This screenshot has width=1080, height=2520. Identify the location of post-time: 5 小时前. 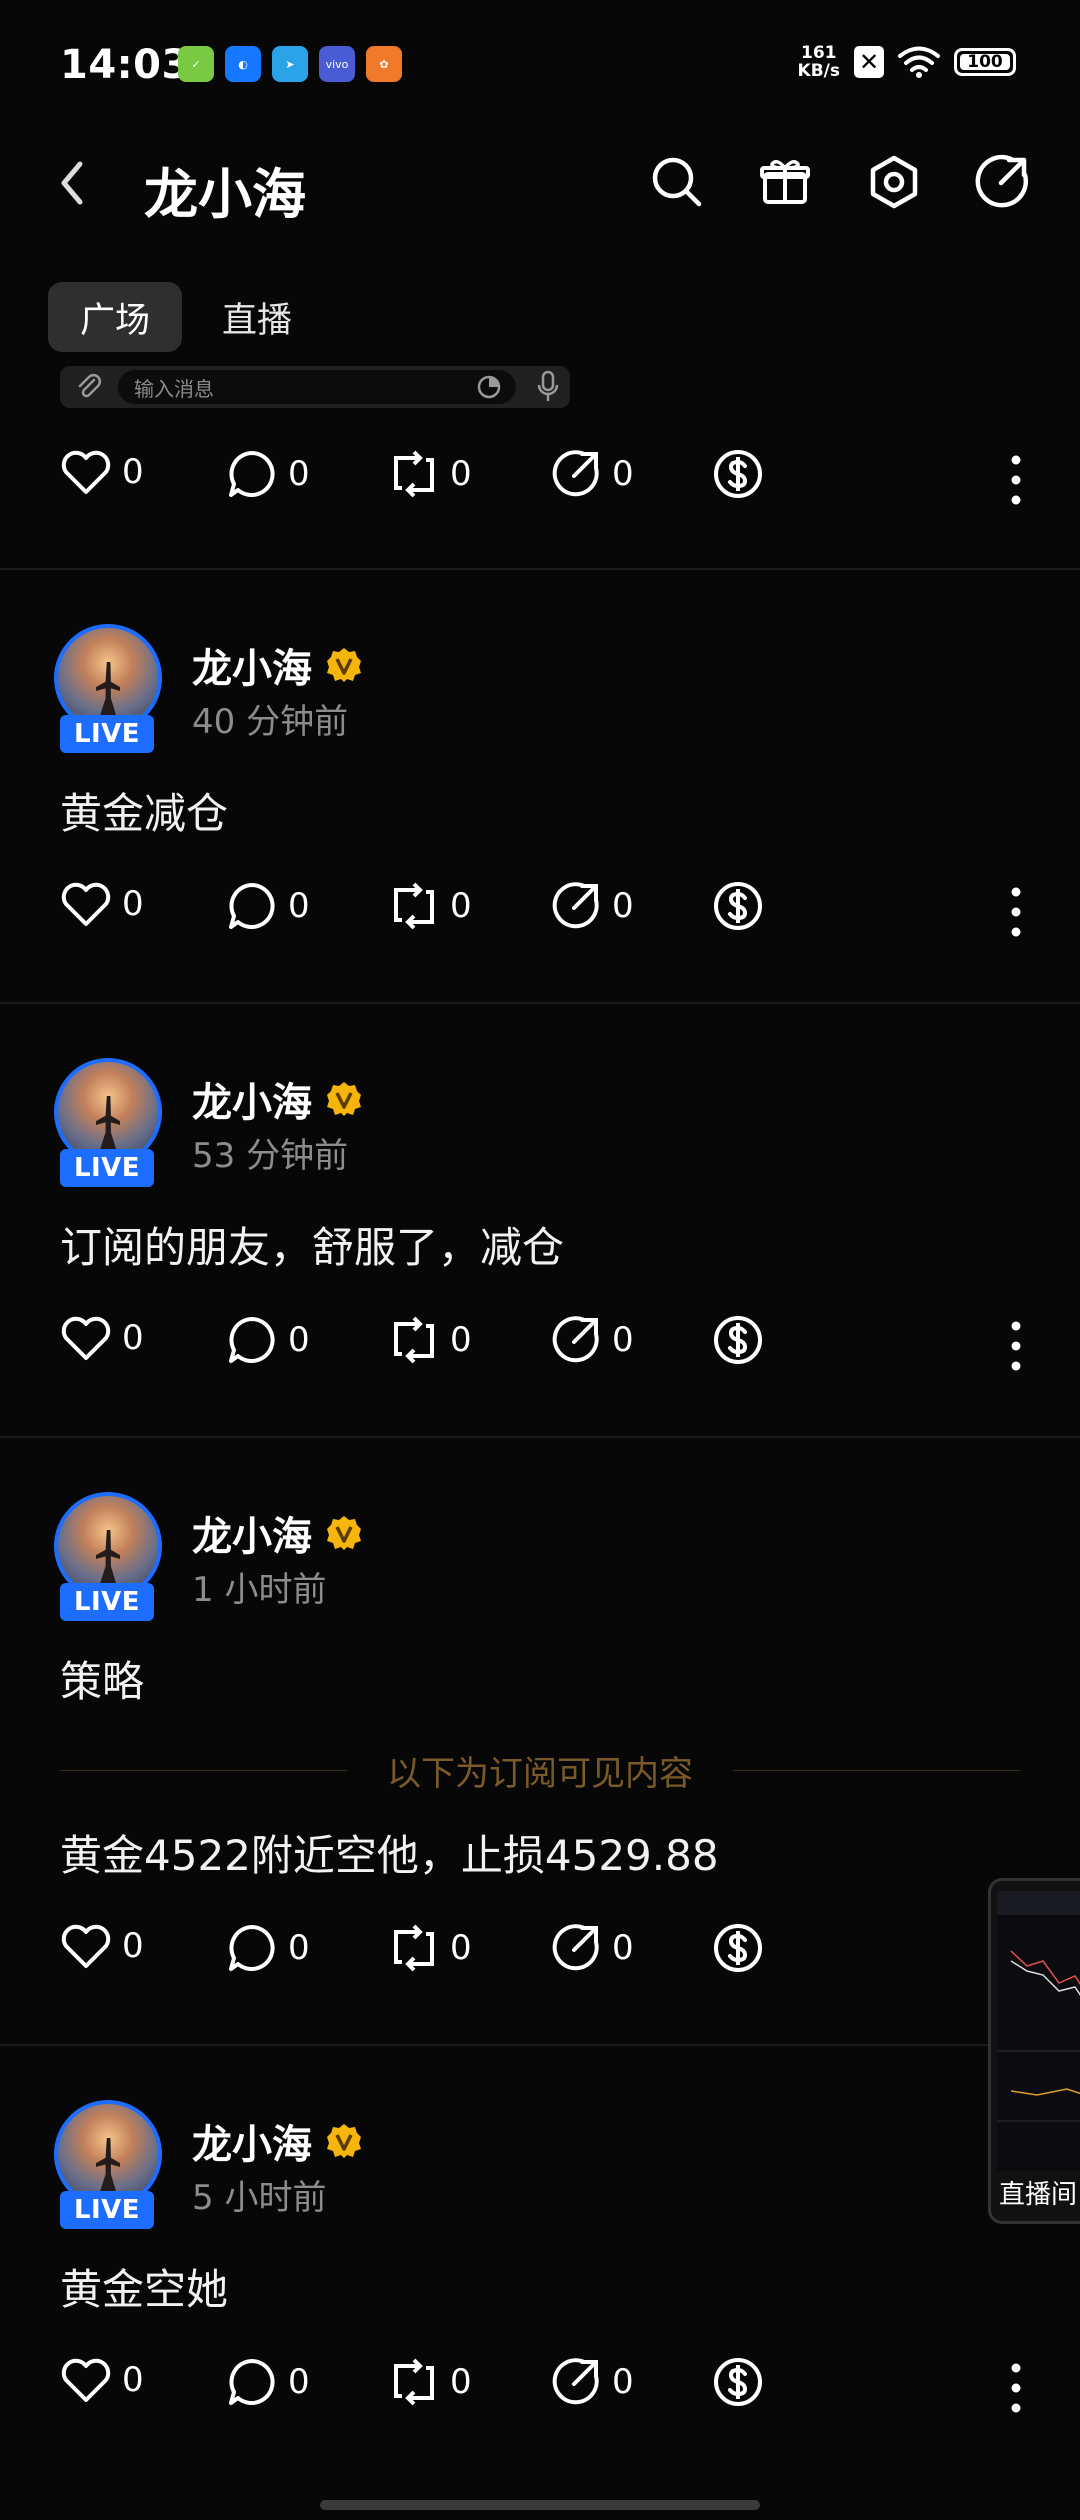
(259, 2198).